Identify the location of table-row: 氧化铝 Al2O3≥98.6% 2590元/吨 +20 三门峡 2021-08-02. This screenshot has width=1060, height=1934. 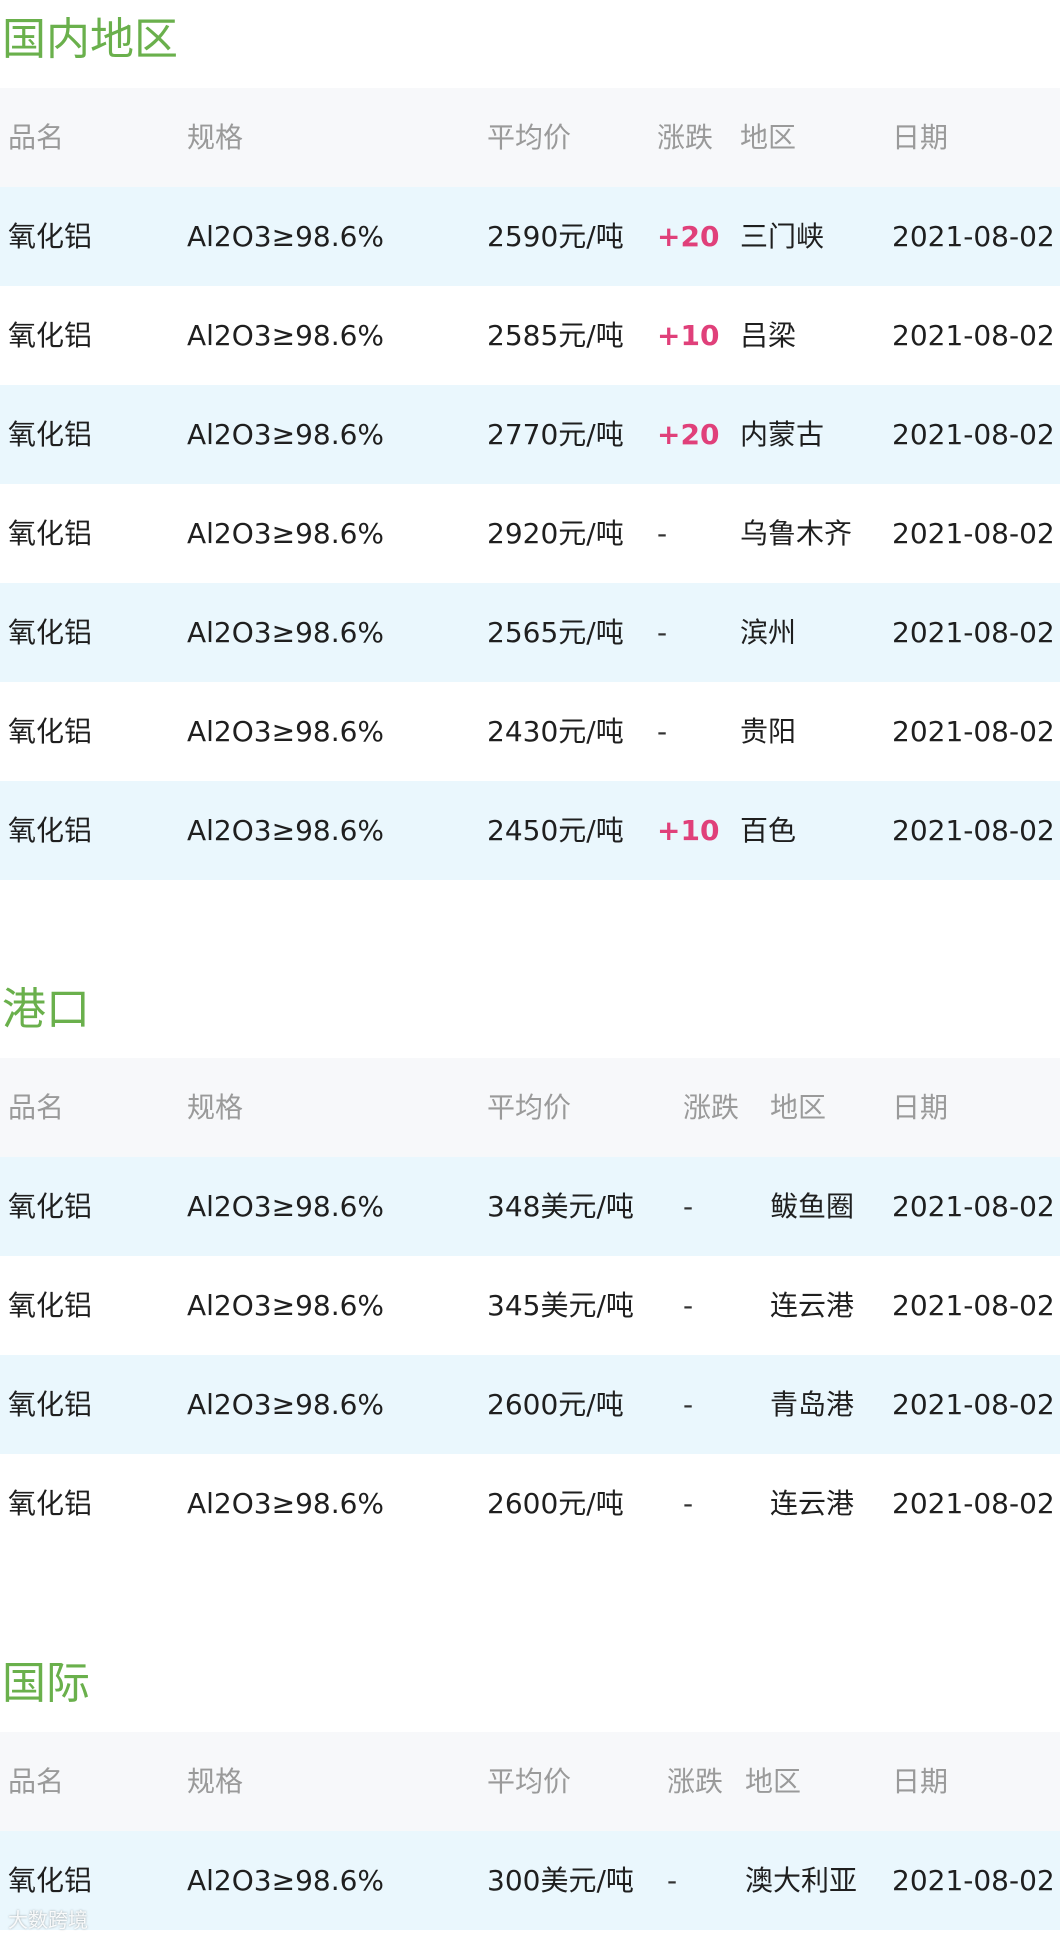
(530, 236).